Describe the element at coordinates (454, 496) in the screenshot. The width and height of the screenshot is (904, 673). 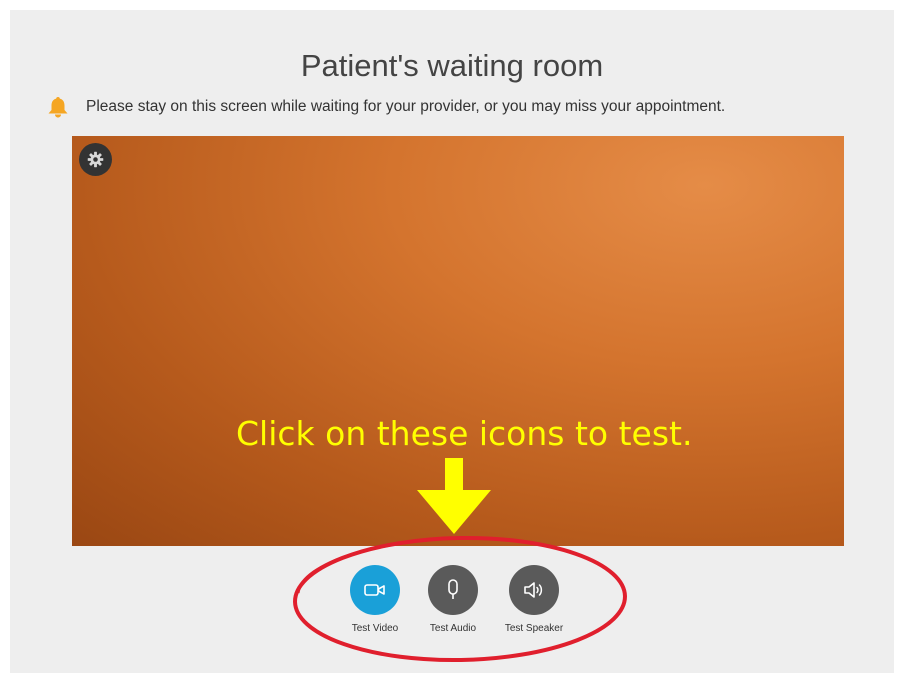
I see `arrow-down-icon` at that location.